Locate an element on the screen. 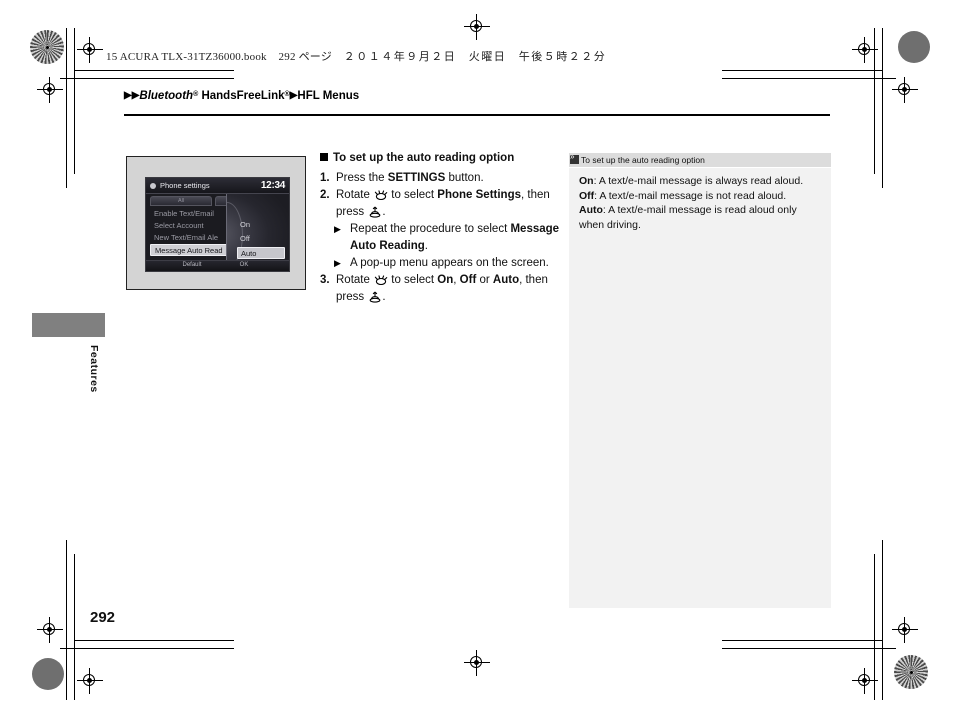 This screenshot has width=954, height=718. step-text: Press the is located at coordinates (362, 178).